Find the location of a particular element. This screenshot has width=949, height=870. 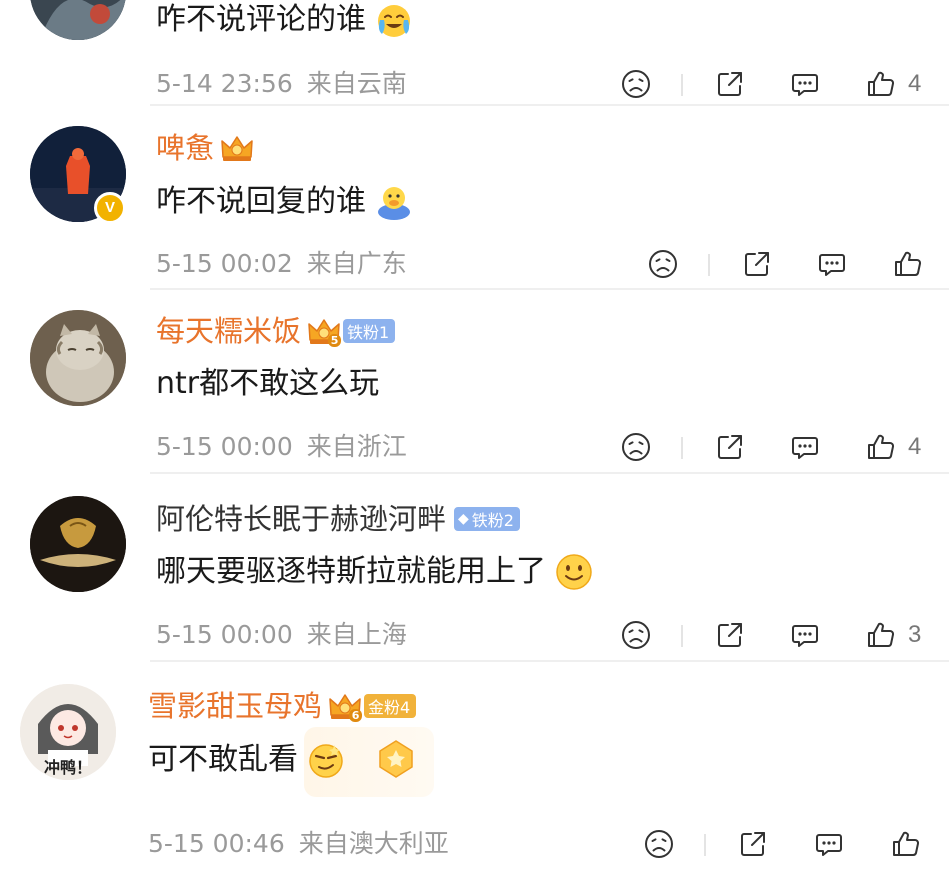

duck-emoji is located at coordinates (394, 202).